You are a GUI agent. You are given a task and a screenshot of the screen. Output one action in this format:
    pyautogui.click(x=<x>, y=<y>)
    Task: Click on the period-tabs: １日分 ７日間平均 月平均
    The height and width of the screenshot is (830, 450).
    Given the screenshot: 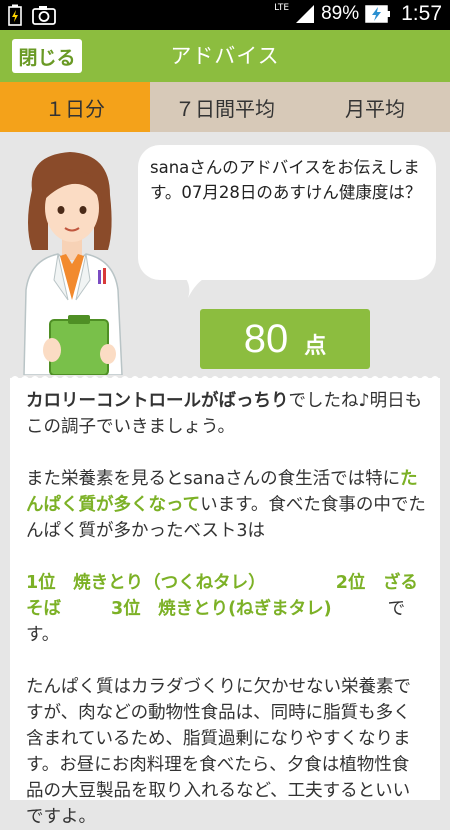 What is the action you would take?
    pyautogui.click(x=225, y=107)
    